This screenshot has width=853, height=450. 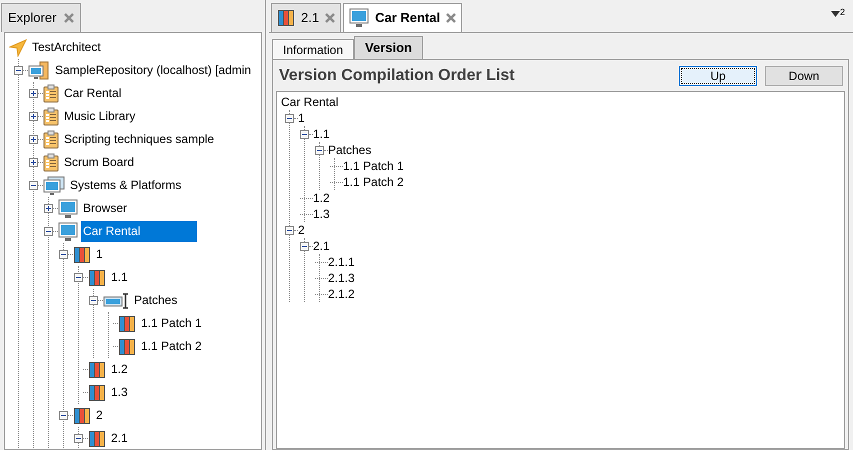 I want to click on tree-item: Music Library, so click(x=100, y=116).